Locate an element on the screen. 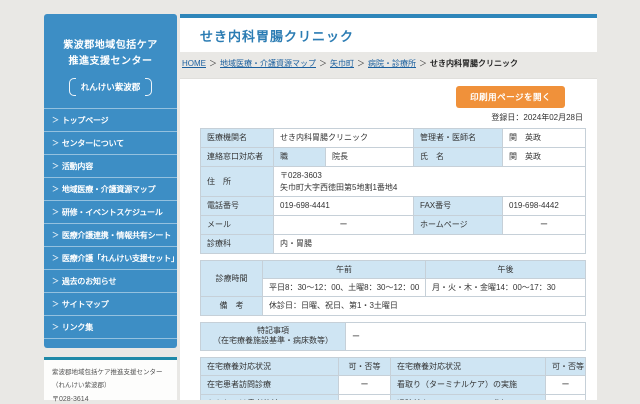  am-header: 午前 is located at coordinates (344, 269).